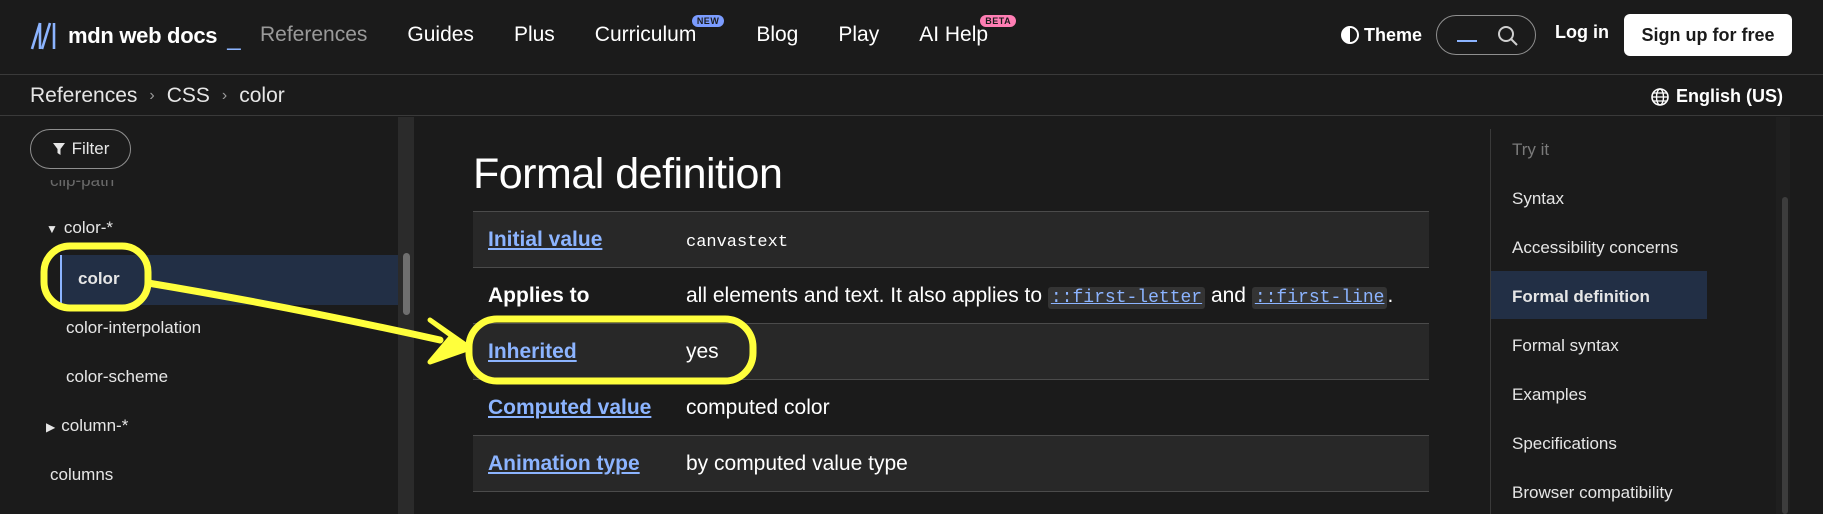 The width and height of the screenshot is (1823, 514). Describe the element at coordinates (1729, 96) in the screenshot. I see `language-label: English (US)` at that location.